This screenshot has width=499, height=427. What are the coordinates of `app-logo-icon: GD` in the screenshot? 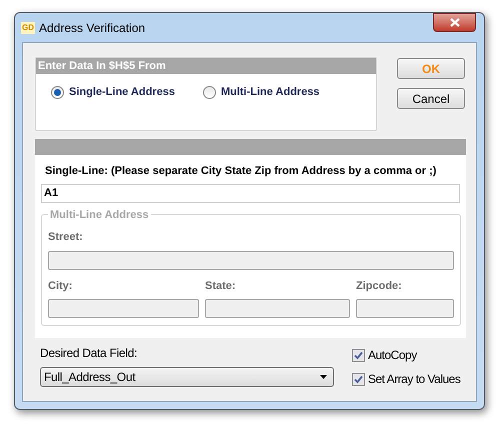 It's located at (28, 28).